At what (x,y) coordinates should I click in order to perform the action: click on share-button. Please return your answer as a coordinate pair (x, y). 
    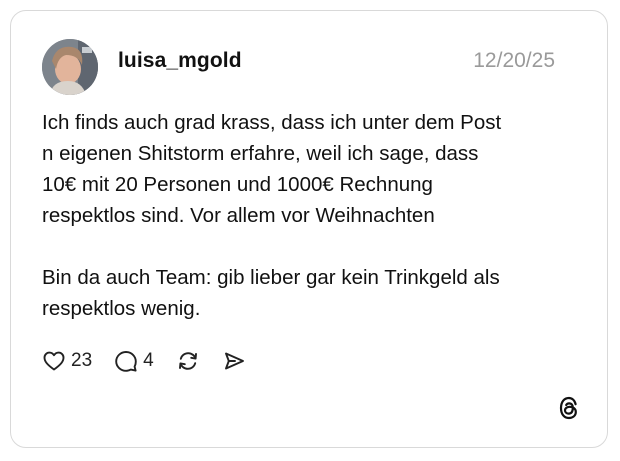
    Looking at the image, I should click on (234, 361).